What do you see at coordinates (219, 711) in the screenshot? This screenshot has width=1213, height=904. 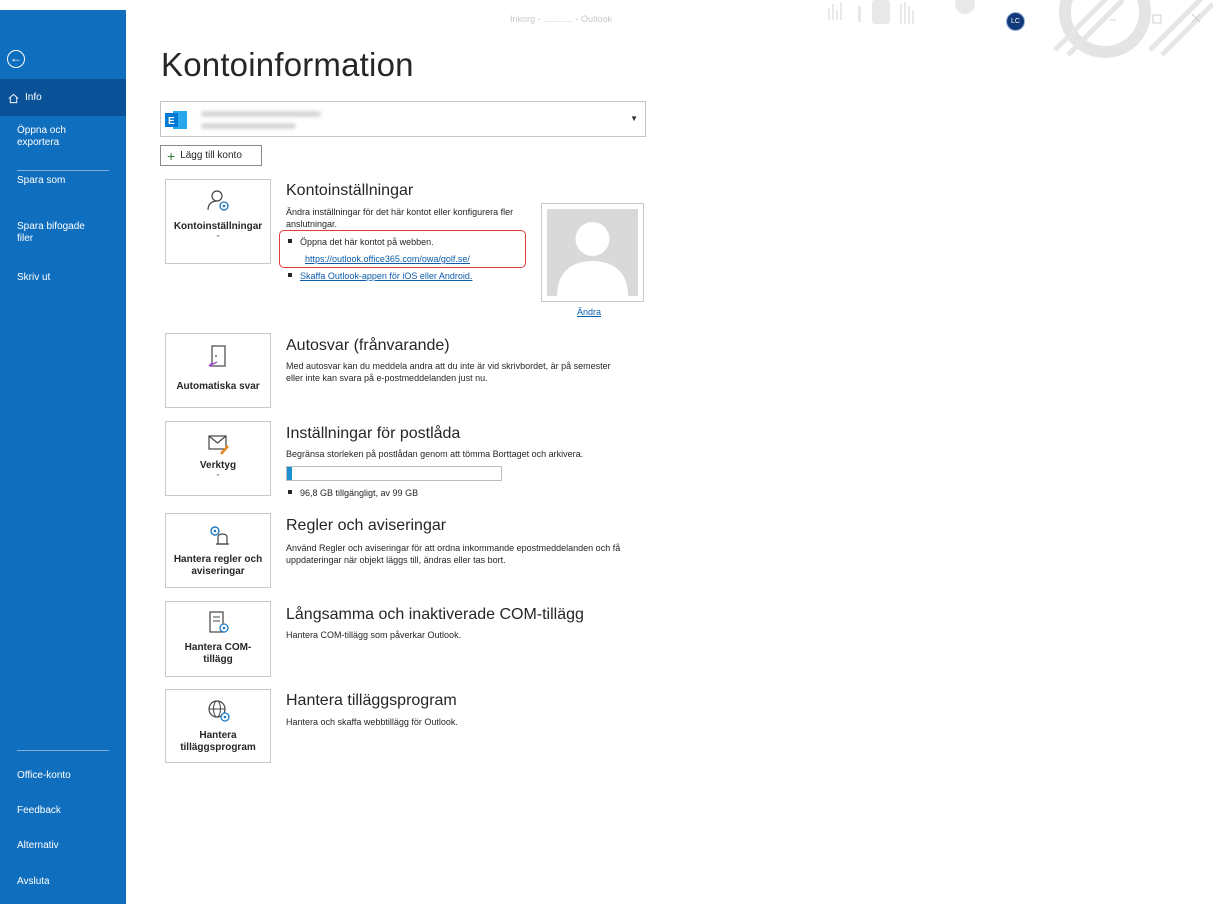 I see `globe-settings-icon` at bounding box center [219, 711].